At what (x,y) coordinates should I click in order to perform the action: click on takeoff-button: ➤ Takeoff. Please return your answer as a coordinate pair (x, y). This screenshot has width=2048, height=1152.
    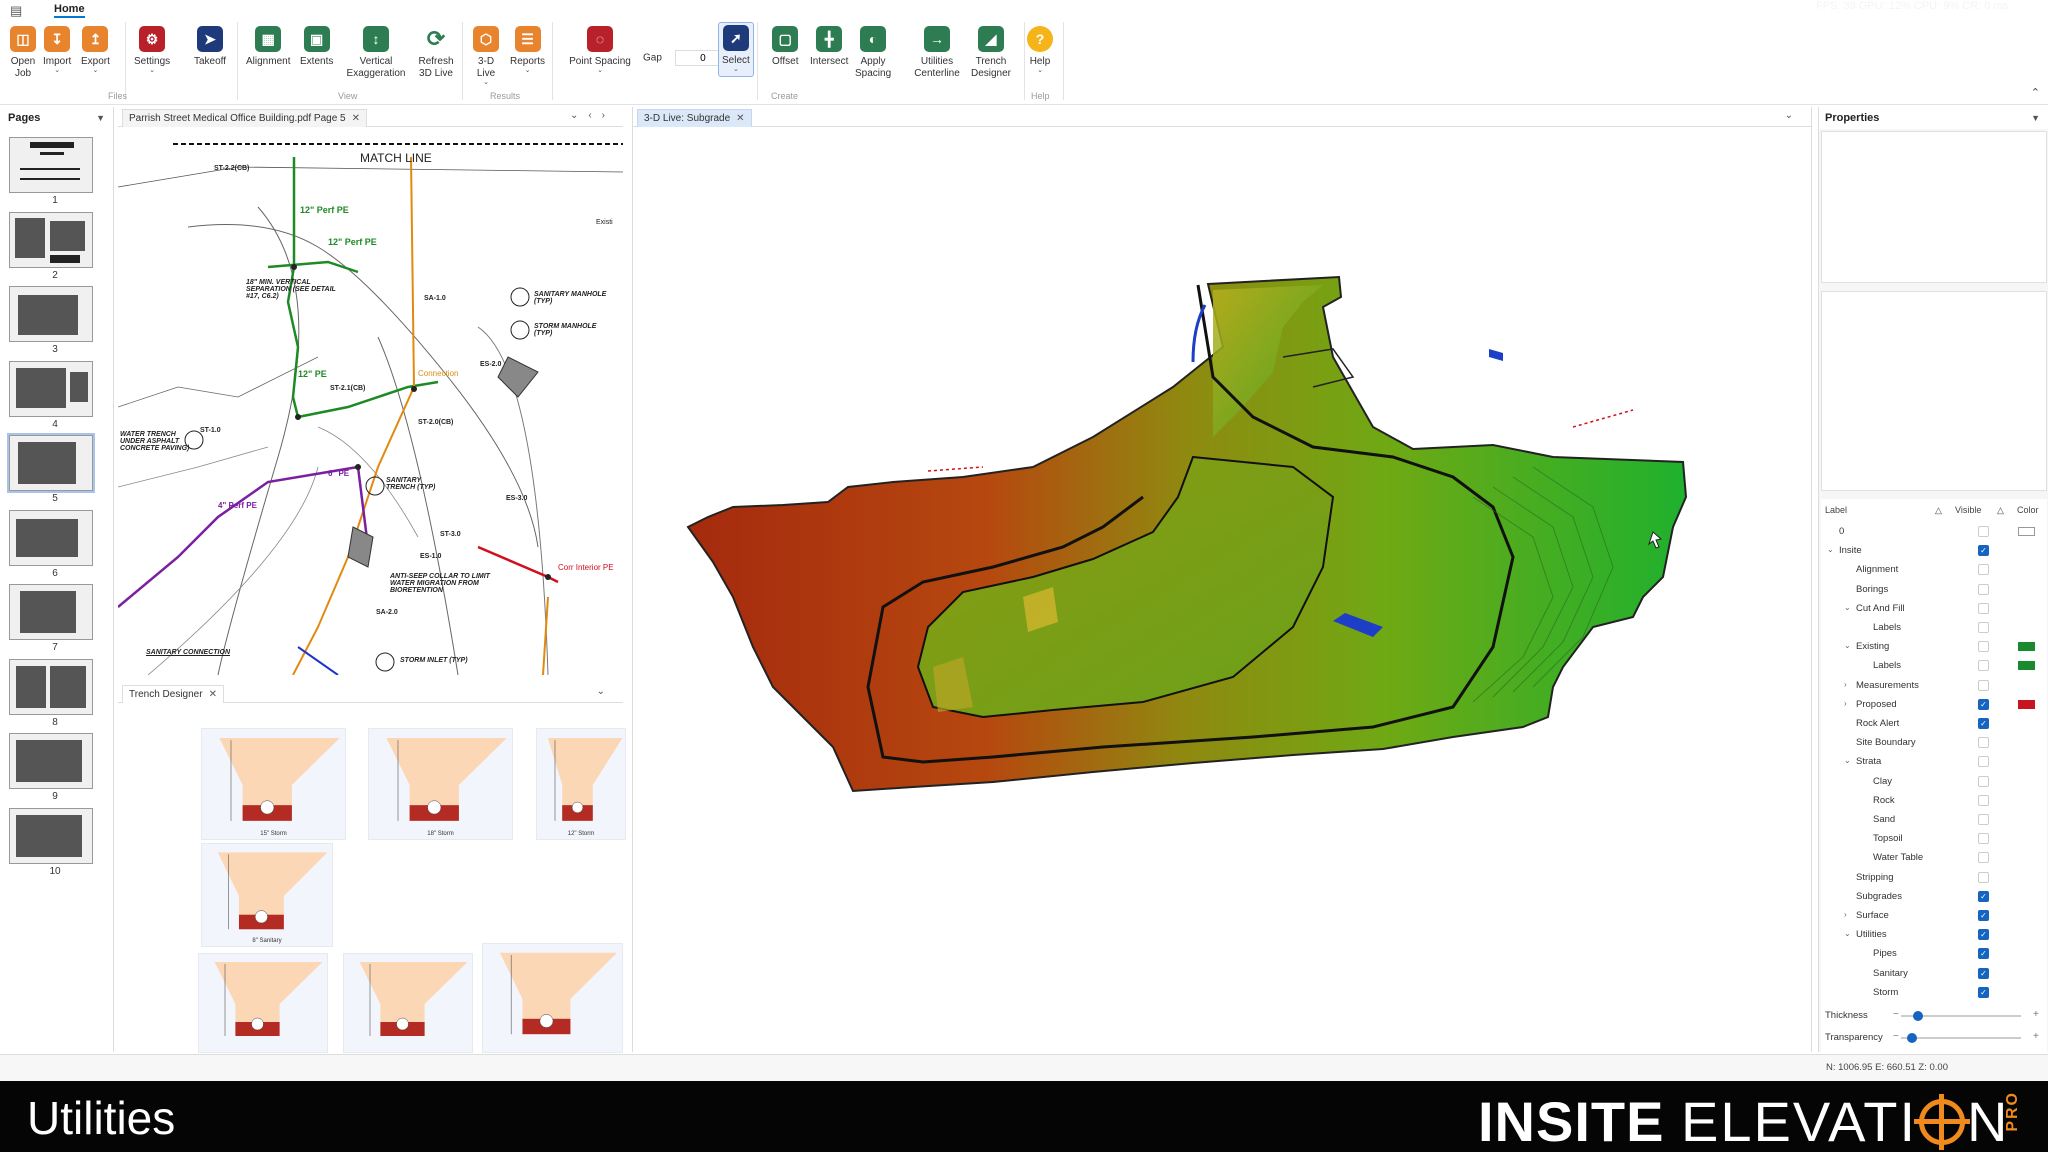
    Looking at the image, I should click on (210, 47).